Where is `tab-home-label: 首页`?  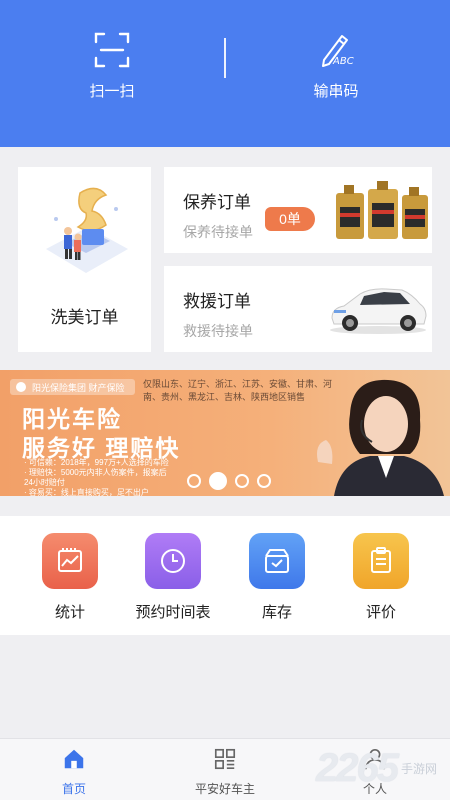
tab-home-label: 首页 is located at coordinates (73, 789).